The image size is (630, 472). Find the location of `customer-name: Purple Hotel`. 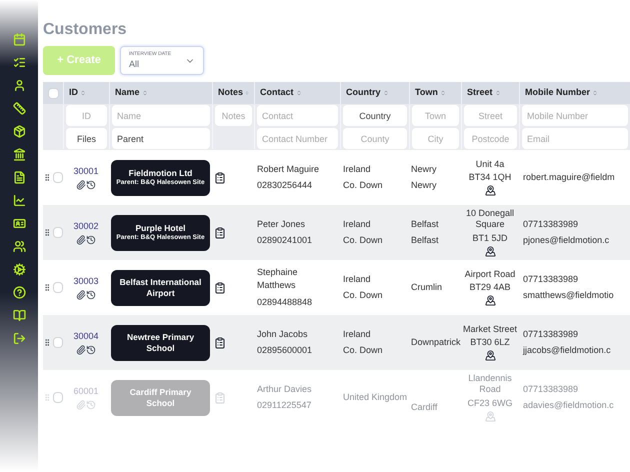

customer-name: Purple Hotel is located at coordinates (160, 228).